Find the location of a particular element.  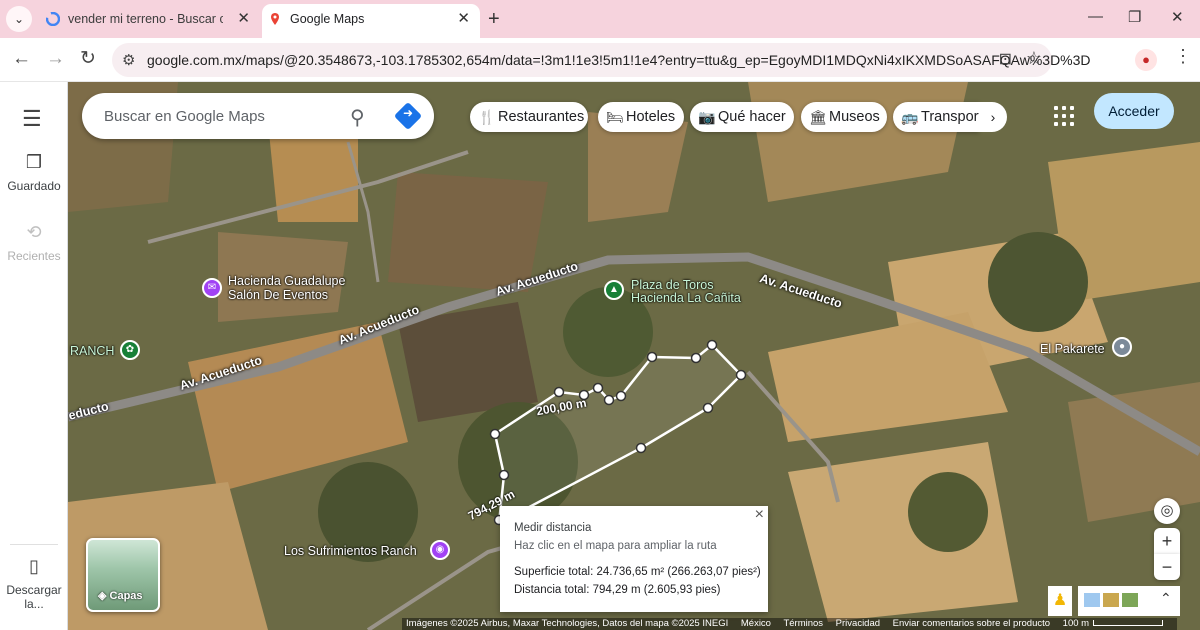

tab-search-dropdown: ⌄ is located at coordinates (19, 19).